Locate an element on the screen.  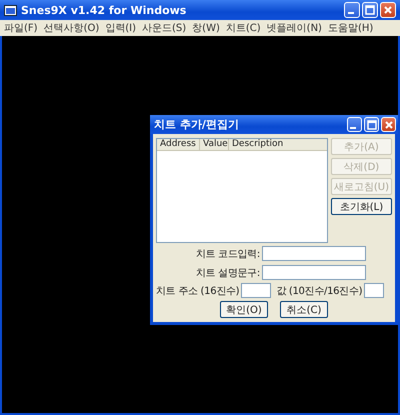
cancel-button: 취소(C) is located at coordinates (304, 309).